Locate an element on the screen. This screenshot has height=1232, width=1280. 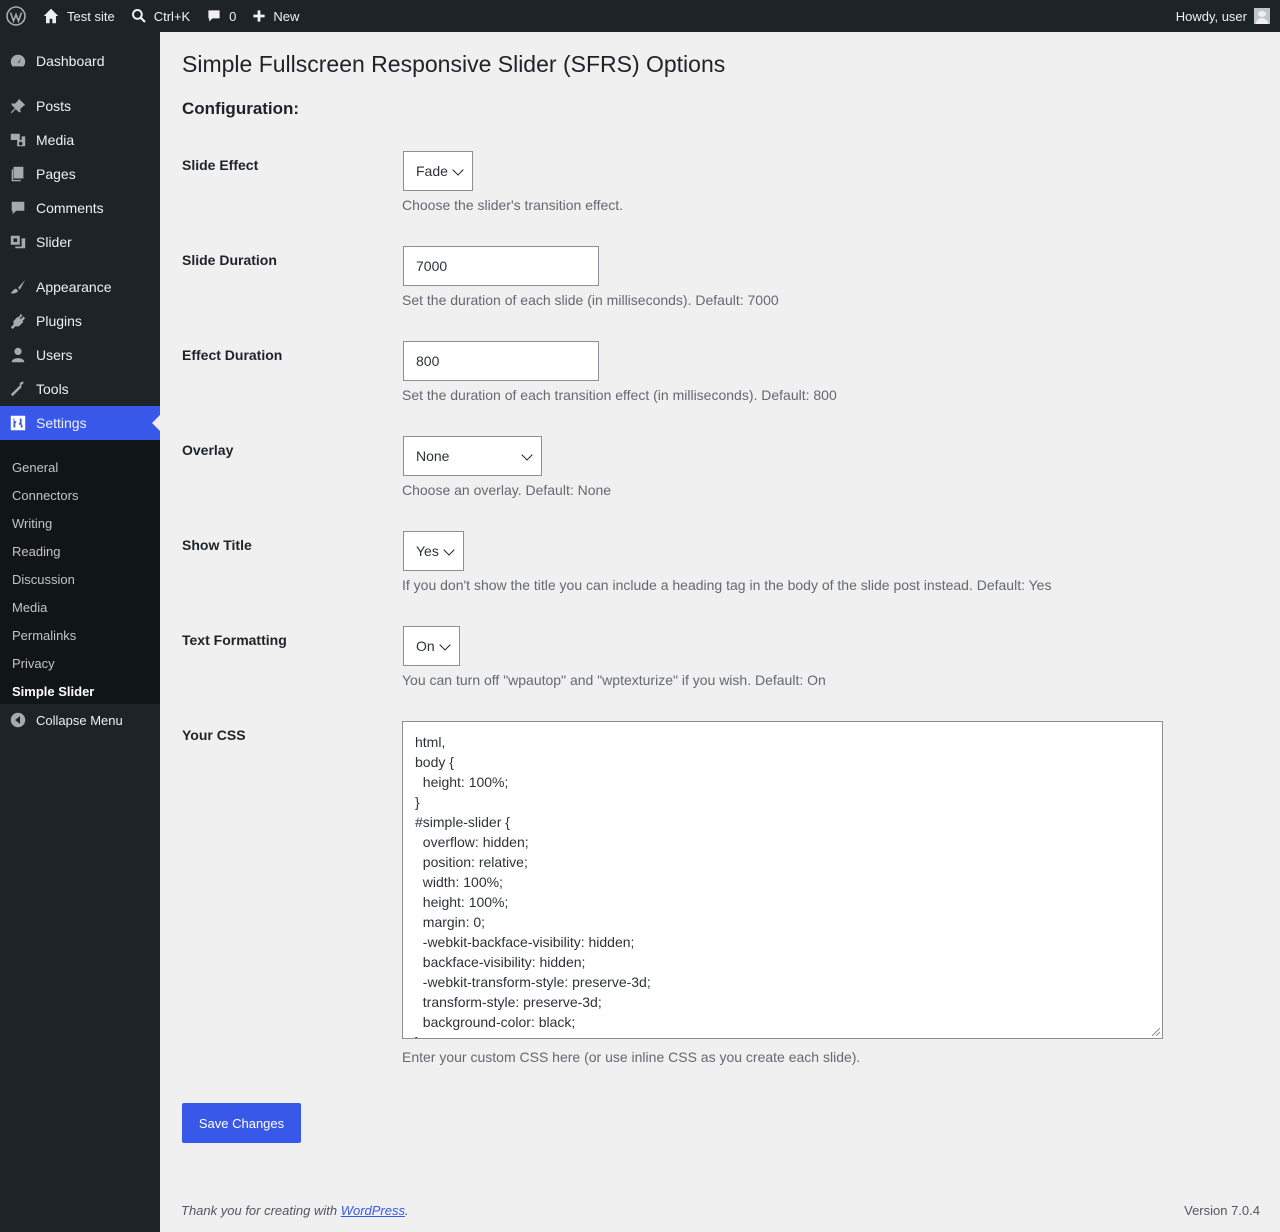
dashboard-icon is located at coordinates (18, 60).